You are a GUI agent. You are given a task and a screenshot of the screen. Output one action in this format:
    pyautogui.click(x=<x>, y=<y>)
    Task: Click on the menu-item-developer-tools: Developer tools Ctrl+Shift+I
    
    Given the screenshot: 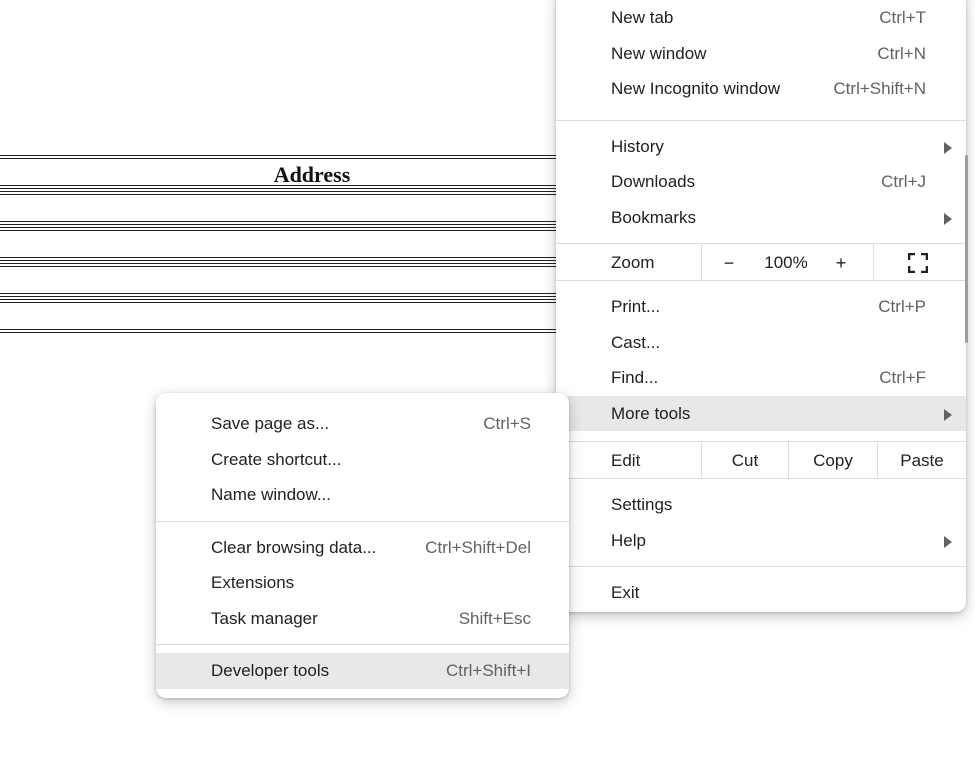 What is the action you would take?
    pyautogui.click(x=362, y=671)
    